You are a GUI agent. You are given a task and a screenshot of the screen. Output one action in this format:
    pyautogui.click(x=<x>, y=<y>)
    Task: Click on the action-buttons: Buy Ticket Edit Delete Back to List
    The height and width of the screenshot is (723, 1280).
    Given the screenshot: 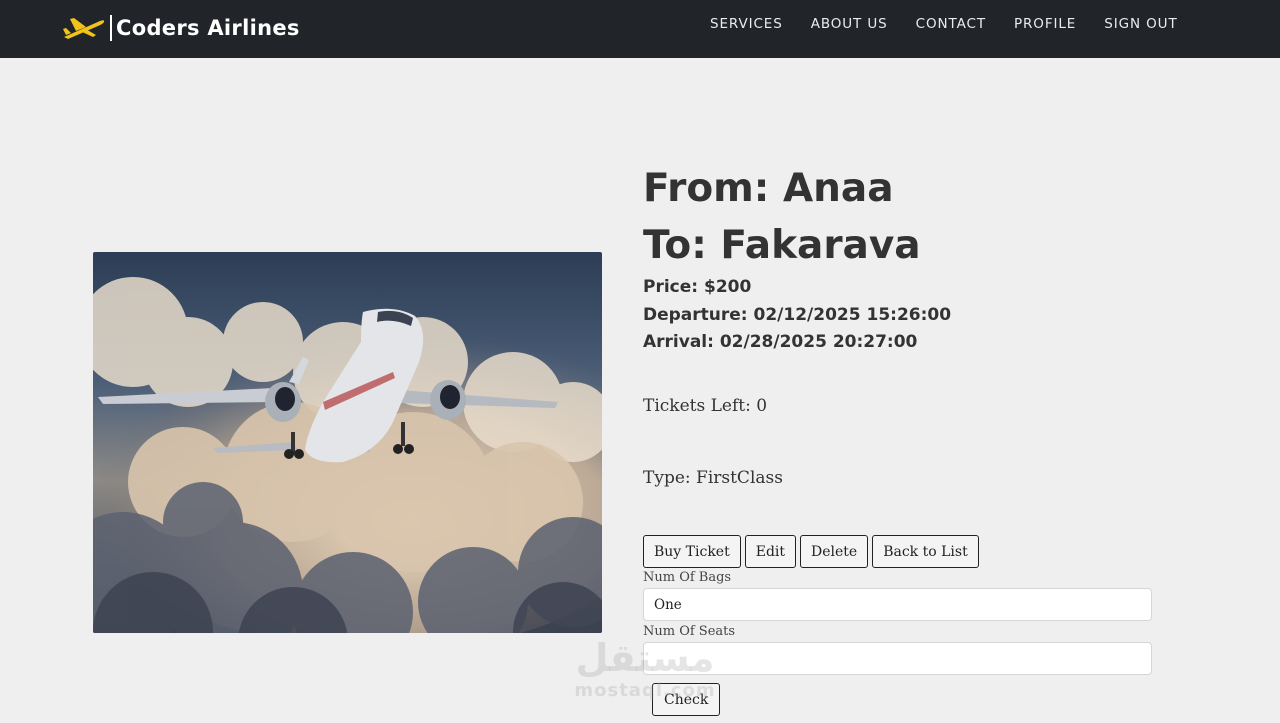 What is the action you would take?
    pyautogui.click(x=811, y=551)
    